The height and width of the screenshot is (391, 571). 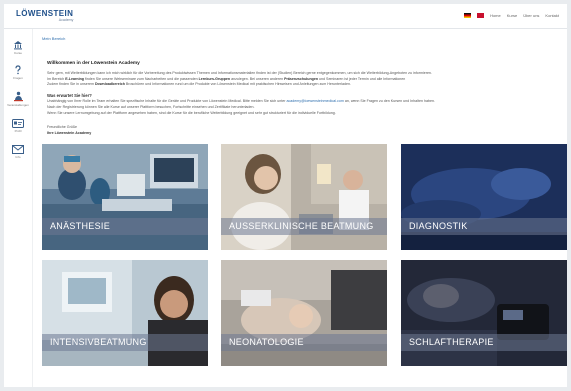 I want to click on breadcrumb: Mein Bereich, so click(x=53, y=38).